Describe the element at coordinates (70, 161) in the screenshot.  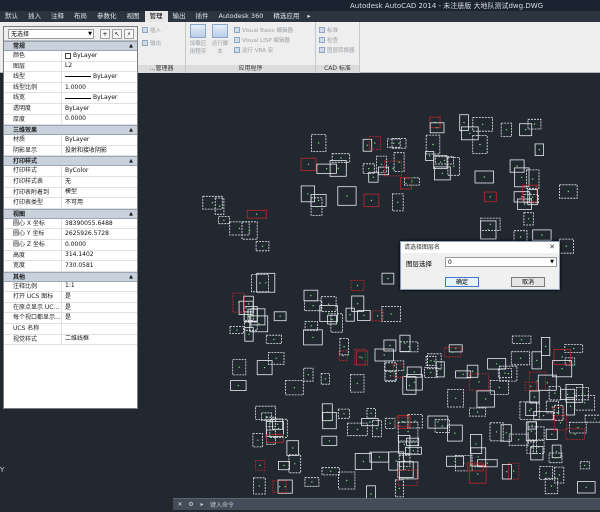
I see `properties-section-header: 打印样式 ▲` at that location.